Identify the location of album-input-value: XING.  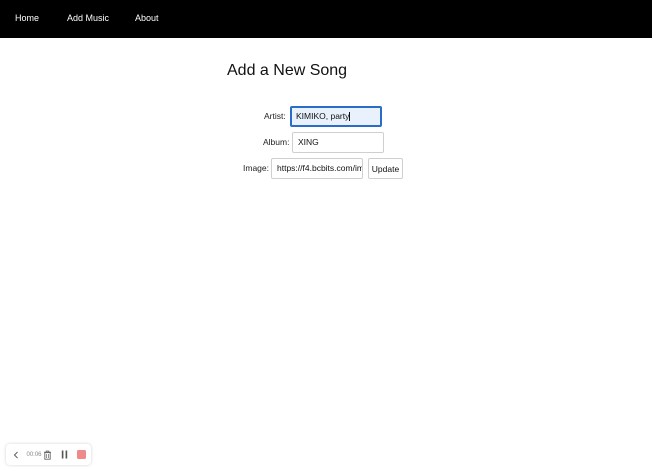
(308, 142).